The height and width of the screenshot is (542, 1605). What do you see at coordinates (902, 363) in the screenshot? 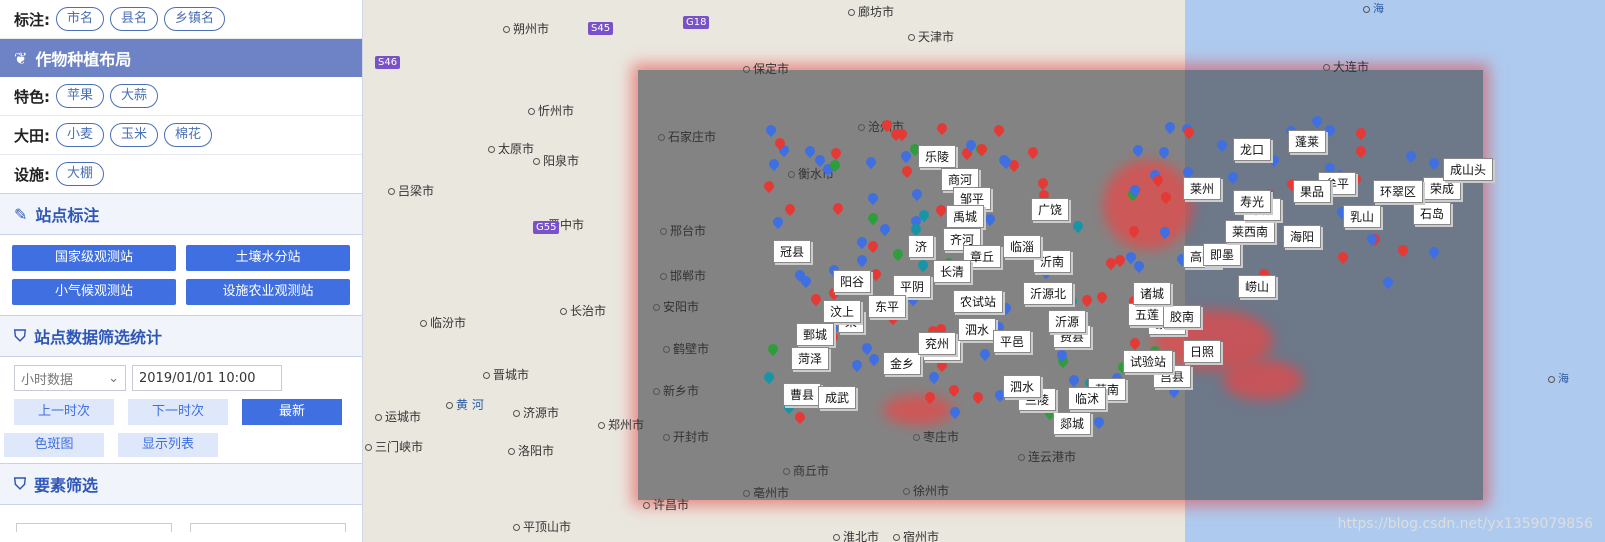
I see `station-label: 金乡` at bounding box center [902, 363].